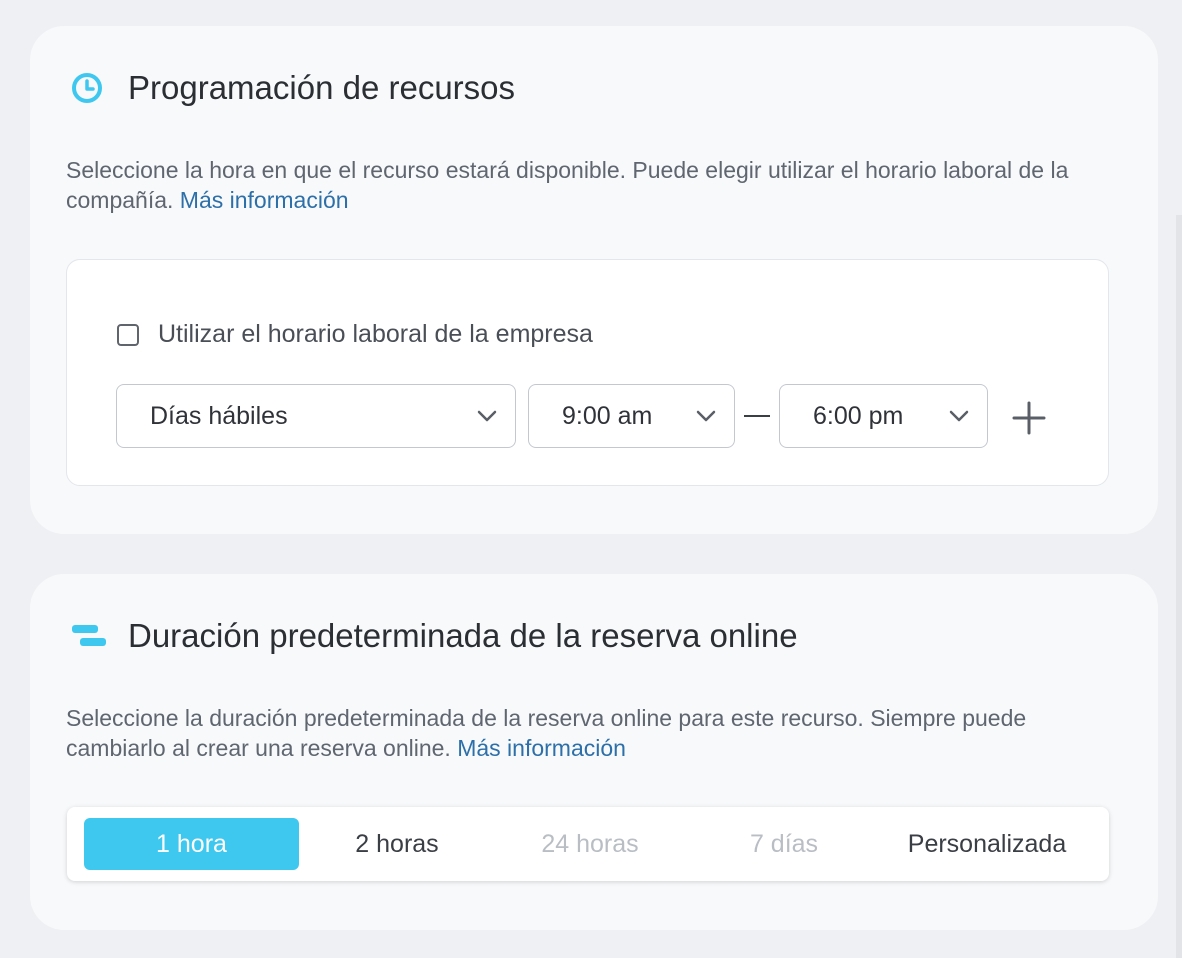 This screenshot has width=1182, height=958. I want to click on duration-option-7-days: 7 días, so click(784, 843).